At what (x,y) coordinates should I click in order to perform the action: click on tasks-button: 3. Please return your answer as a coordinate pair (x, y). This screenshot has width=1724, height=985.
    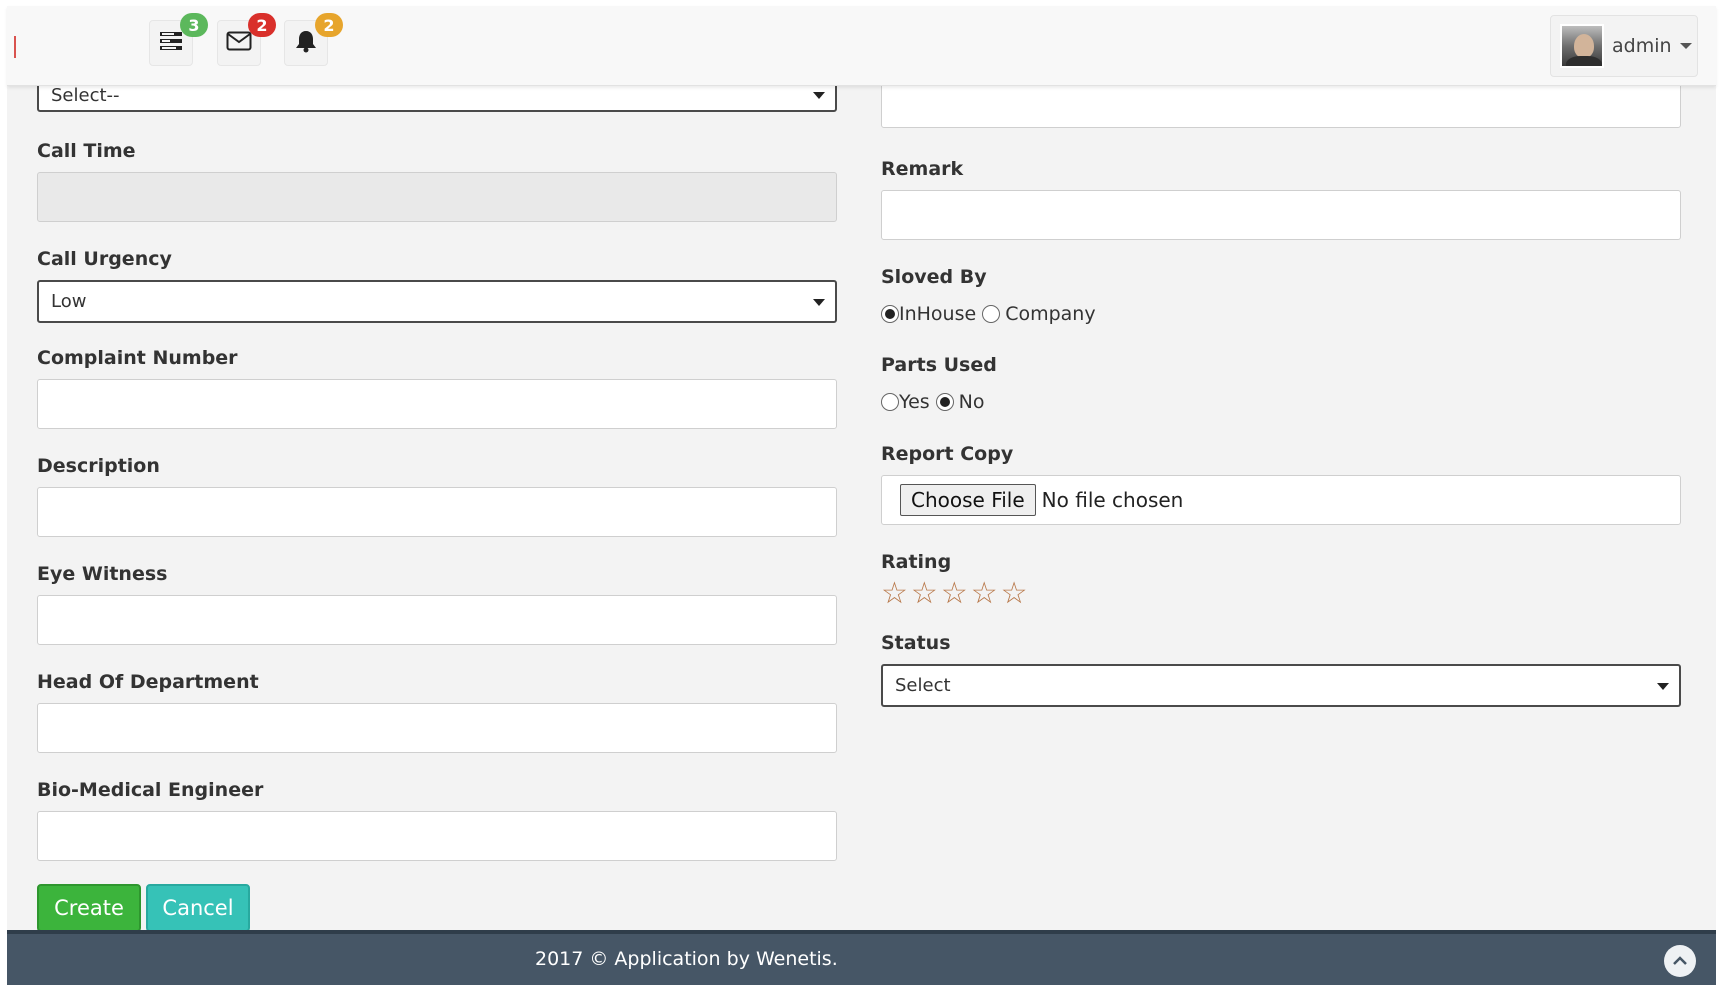
    Looking at the image, I should click on (178, 39).